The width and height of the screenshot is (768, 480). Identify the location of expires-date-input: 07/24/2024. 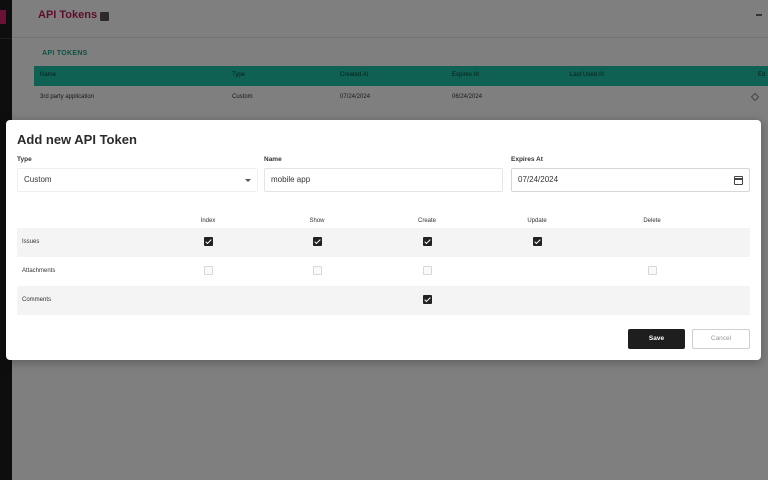
(630, 180).